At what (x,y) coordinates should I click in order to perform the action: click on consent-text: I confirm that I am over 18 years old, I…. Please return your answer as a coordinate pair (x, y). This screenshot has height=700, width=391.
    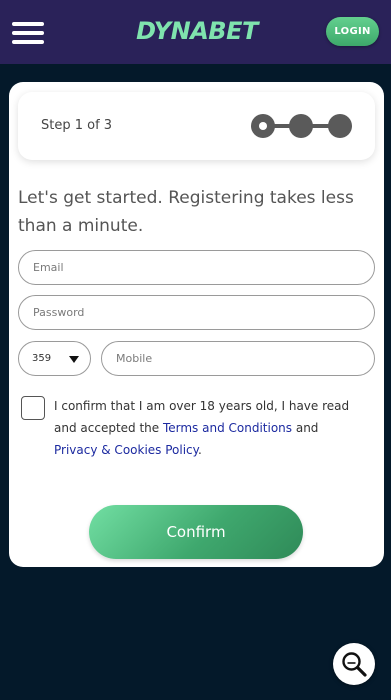
    Looking at the image, I should click on (209, 428).